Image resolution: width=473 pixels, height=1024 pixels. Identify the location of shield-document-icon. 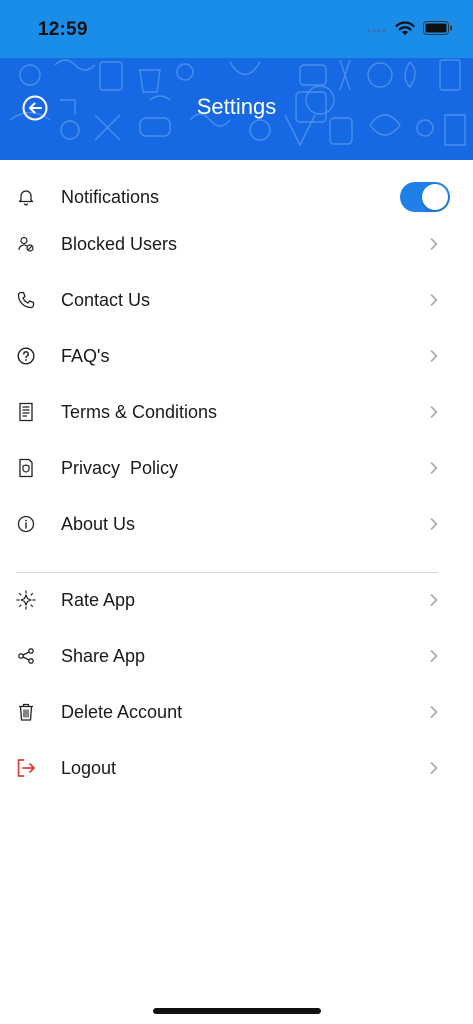
(26, 468).